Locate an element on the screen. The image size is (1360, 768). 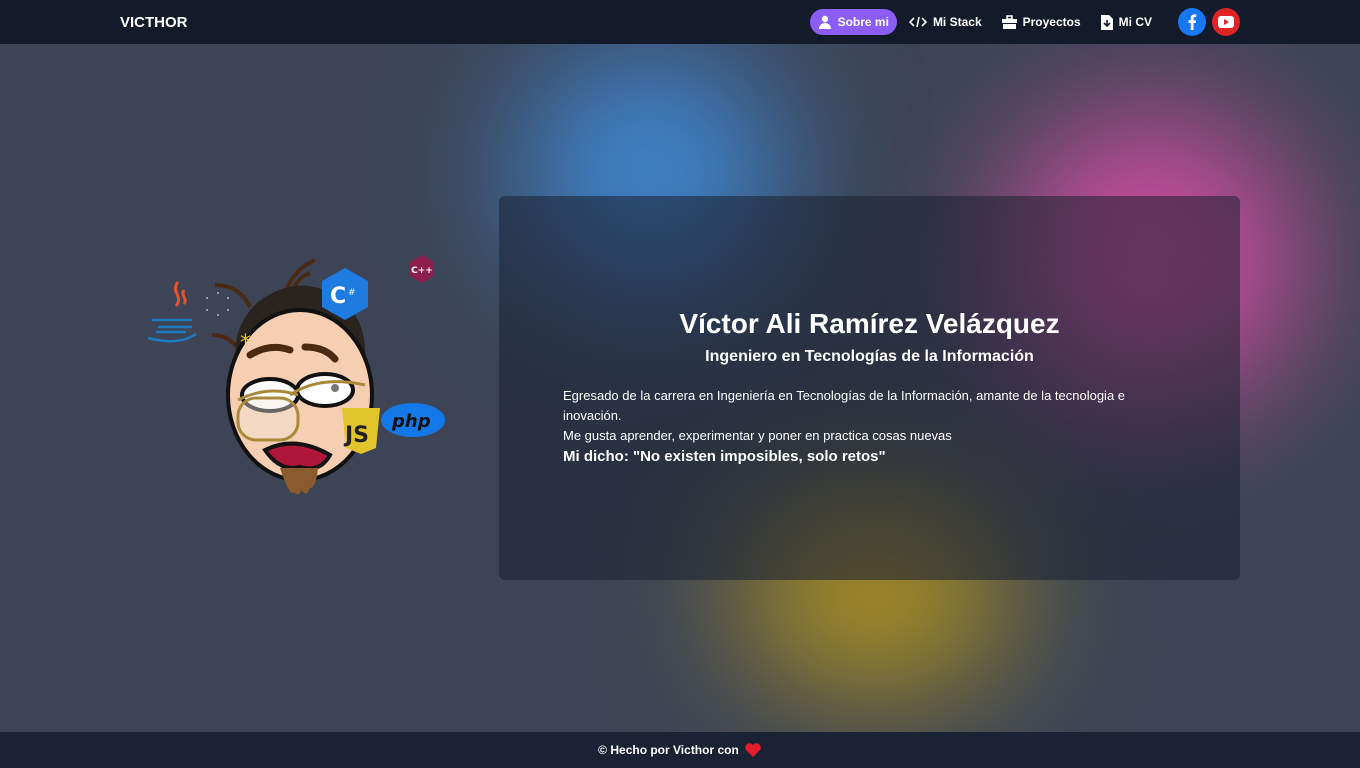
nav-mi-cv: Mi CV is located at coordinates (1126, 22).